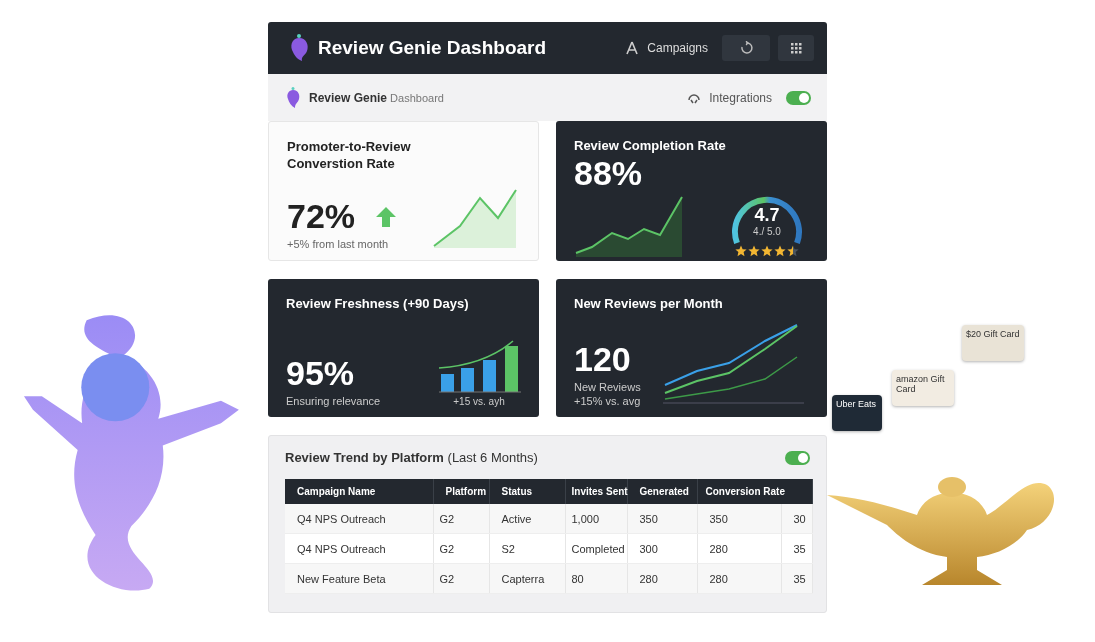 The width and height of the screenshot is (1095, 642). What do you see at coordinates (857, 413) in the screenshot?
I see `gift-card: Uber Eats` at bounding box center [857, 413].